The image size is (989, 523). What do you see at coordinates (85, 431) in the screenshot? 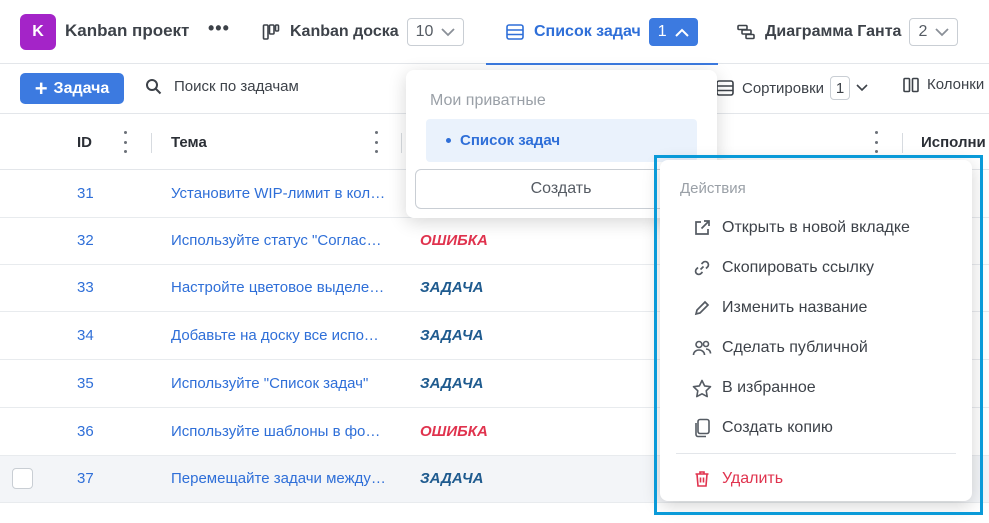
I see `task-id: 36` at bounding box center [85, 431].